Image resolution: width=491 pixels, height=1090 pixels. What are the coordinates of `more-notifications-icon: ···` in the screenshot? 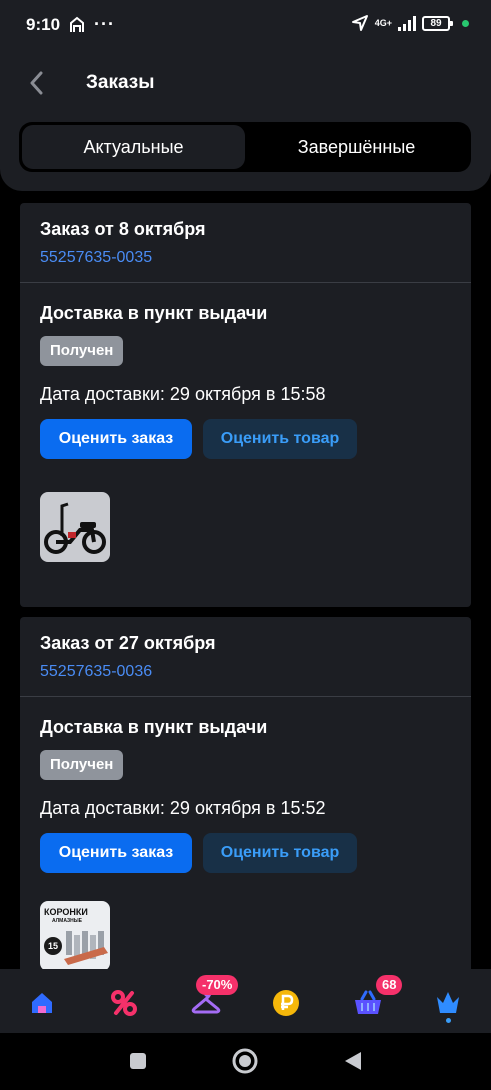 It's located at (104, 24).